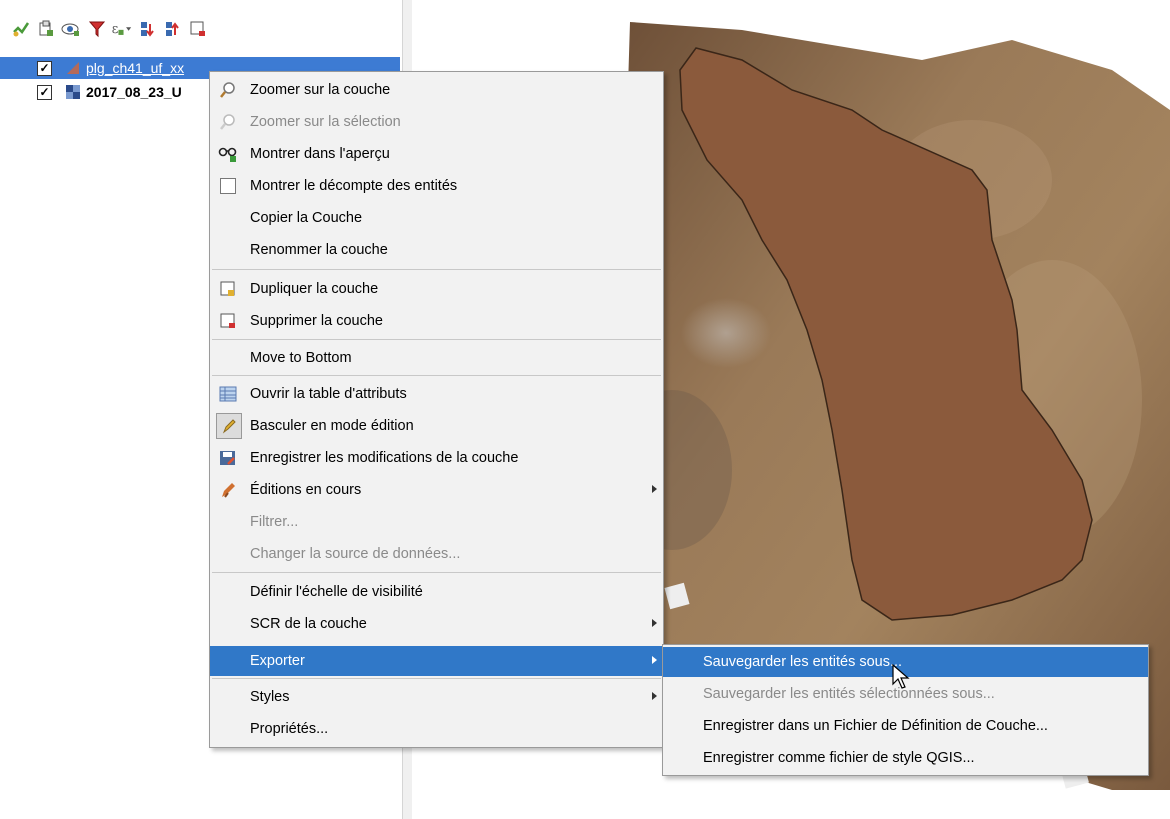  What do you see at coordinates (436, 490) in the screenshot?
I see `menu-item-current-edits: Éditions en cours` at bounding box center [436, 490].